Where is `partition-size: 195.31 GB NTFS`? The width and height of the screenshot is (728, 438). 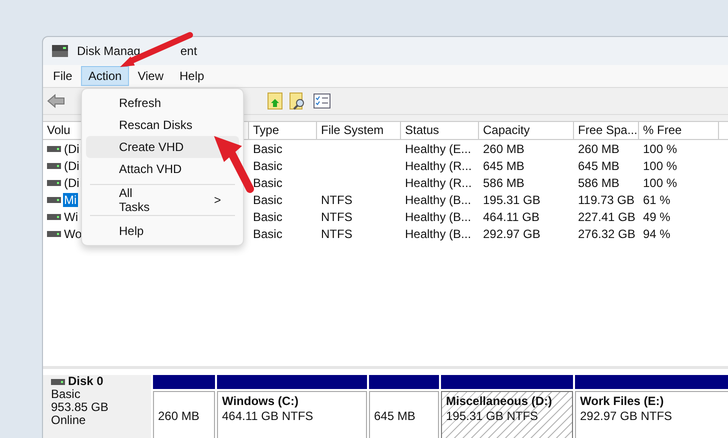
partition-size: 195.31 GB NTFS is located at coordinates (493, 416).